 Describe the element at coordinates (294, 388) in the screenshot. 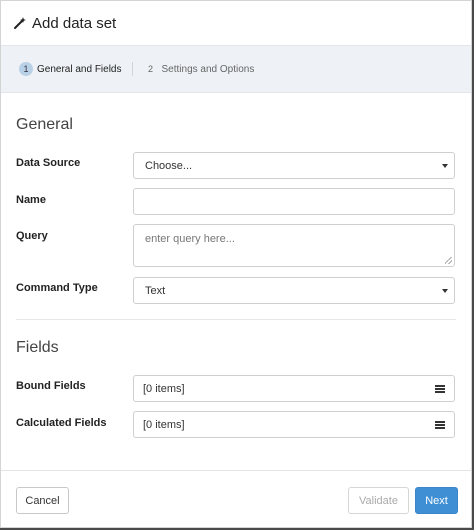

I see `bound-fields-input: [0 items]` at that location.